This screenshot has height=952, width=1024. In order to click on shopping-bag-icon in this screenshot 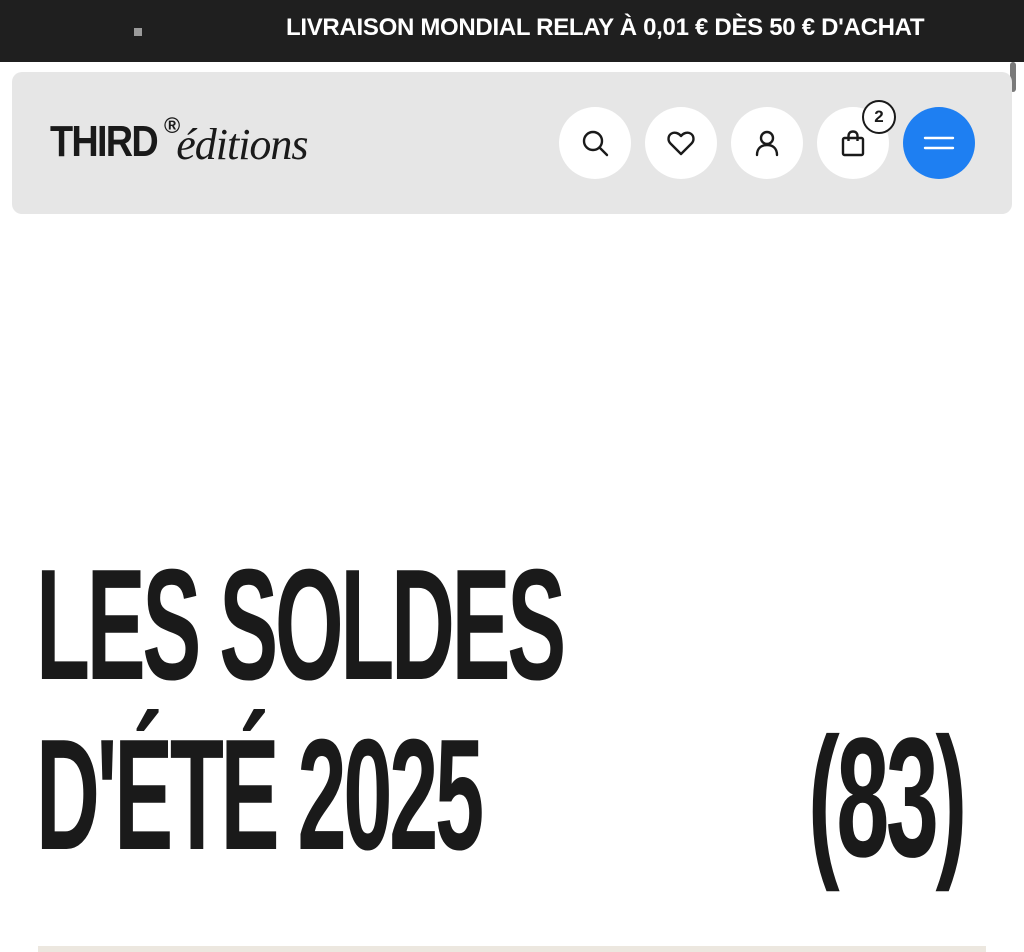, I will do `click(853, 143)`.